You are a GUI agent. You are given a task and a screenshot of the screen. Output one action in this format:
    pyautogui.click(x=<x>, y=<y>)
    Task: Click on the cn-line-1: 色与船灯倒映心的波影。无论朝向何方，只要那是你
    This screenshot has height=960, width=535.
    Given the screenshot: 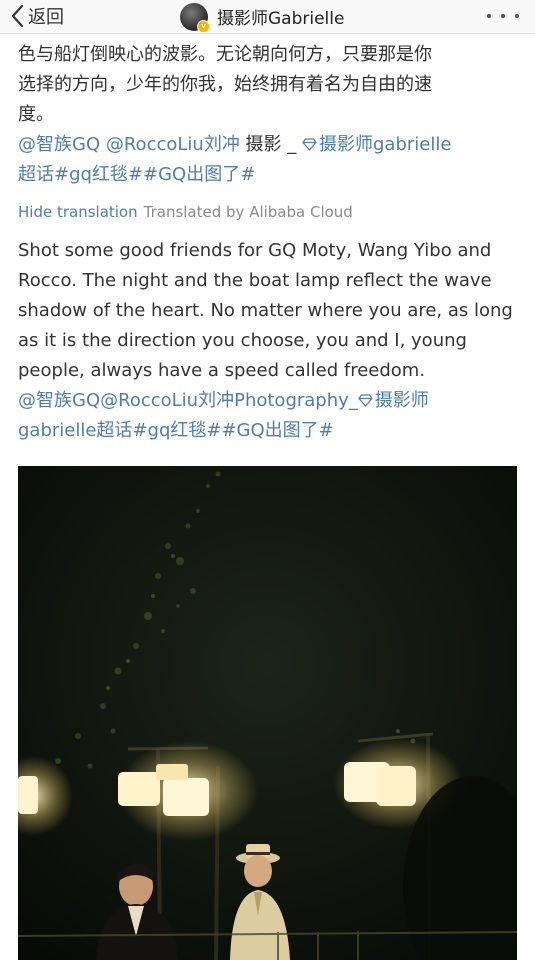 What is the action you would take?
    pyautogui.click(x=225, y=54)
    